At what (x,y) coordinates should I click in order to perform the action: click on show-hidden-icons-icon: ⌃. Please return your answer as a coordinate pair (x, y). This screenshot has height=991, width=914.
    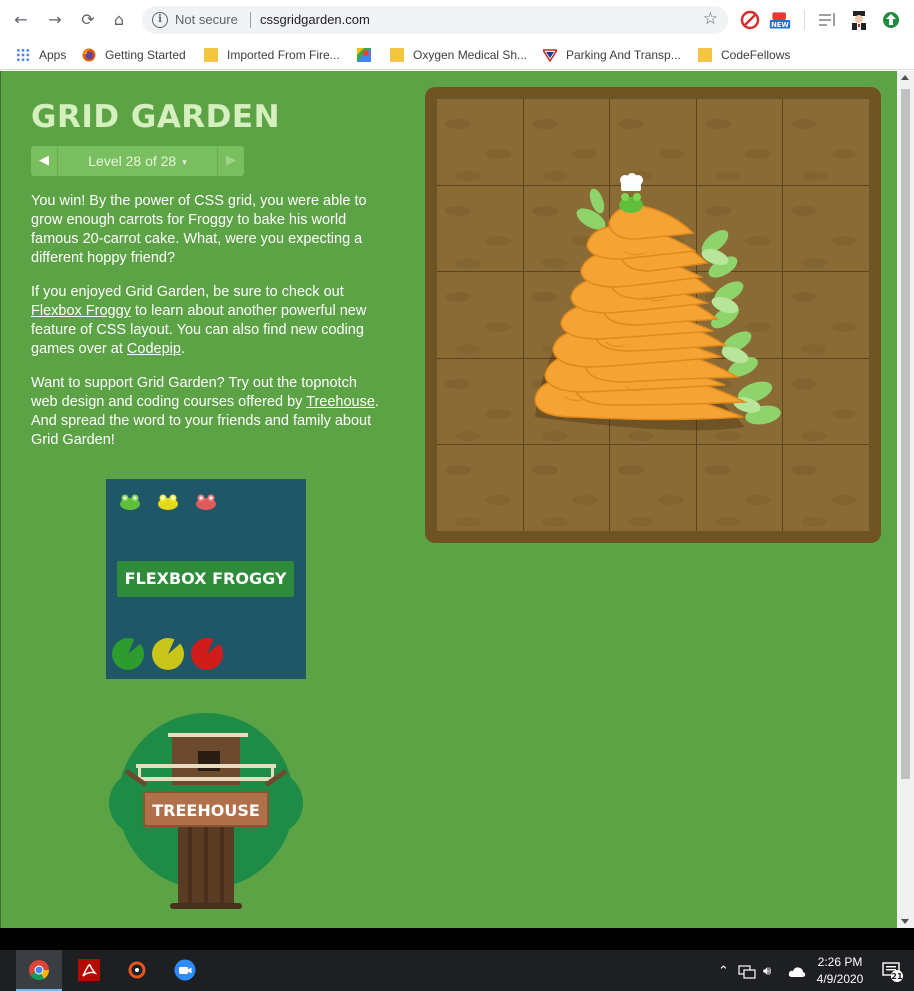
    Looking at the image, I should click on (723, 971).